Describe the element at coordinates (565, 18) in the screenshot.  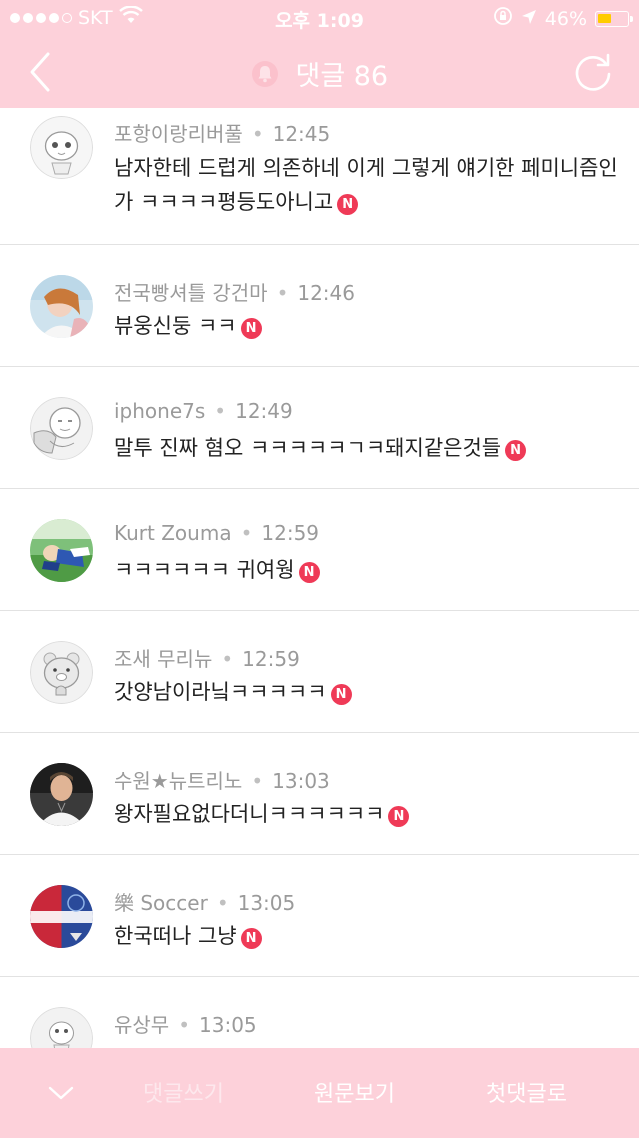
I see `battery-percent: 46%` at that location.